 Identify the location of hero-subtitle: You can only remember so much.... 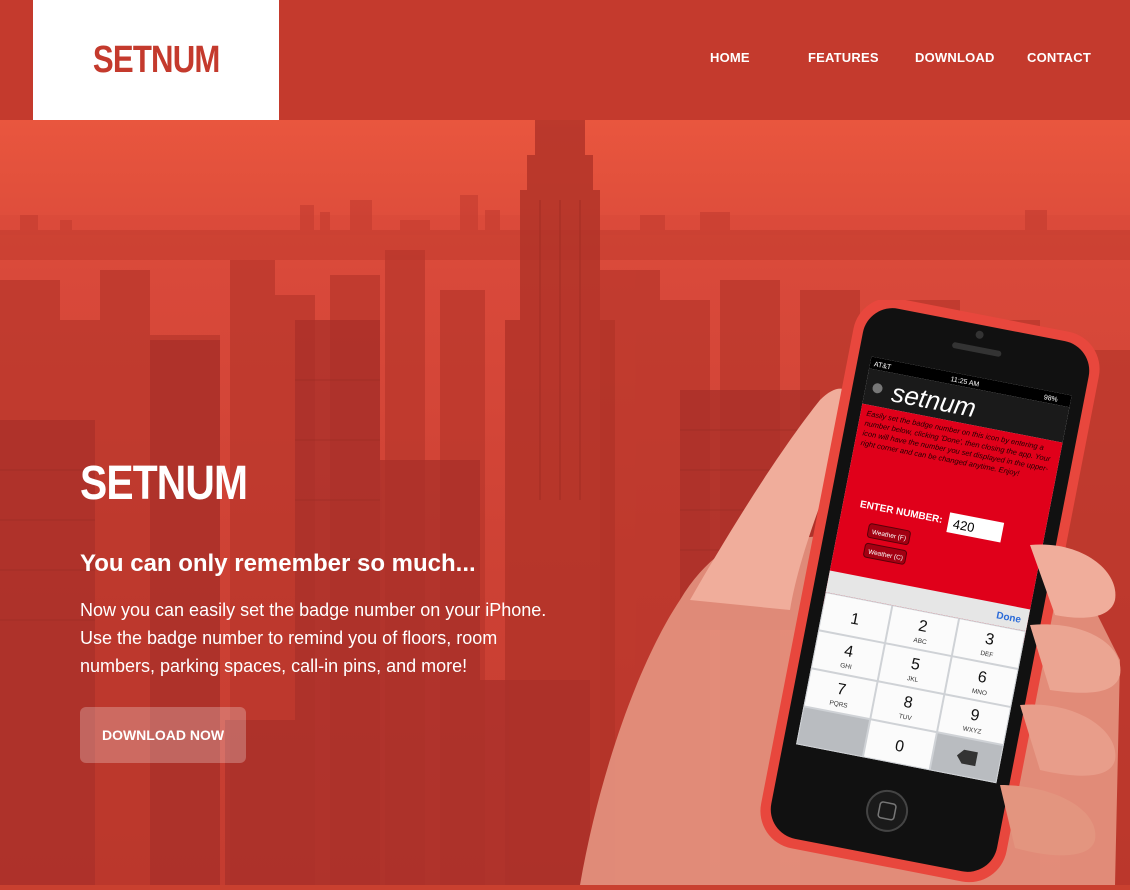
(278, 563).